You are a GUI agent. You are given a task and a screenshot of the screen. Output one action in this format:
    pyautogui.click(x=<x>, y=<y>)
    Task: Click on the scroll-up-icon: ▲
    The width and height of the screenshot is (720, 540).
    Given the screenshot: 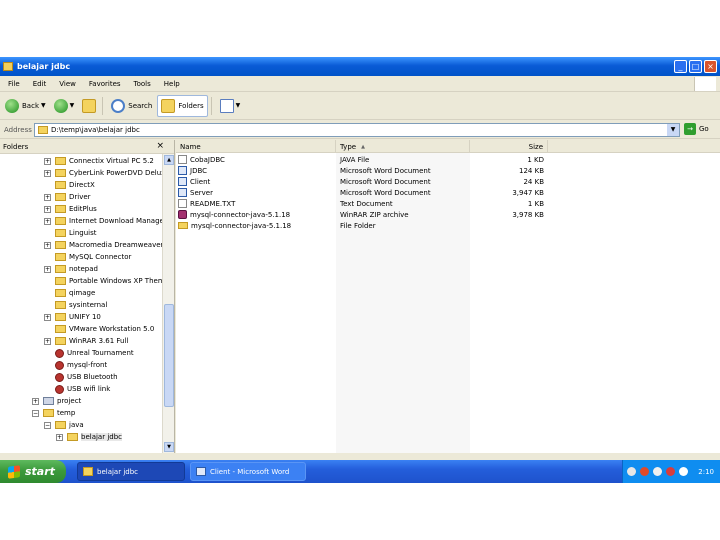 What is the action you would take?
    pyautogui.click(x=169, y=160)
    